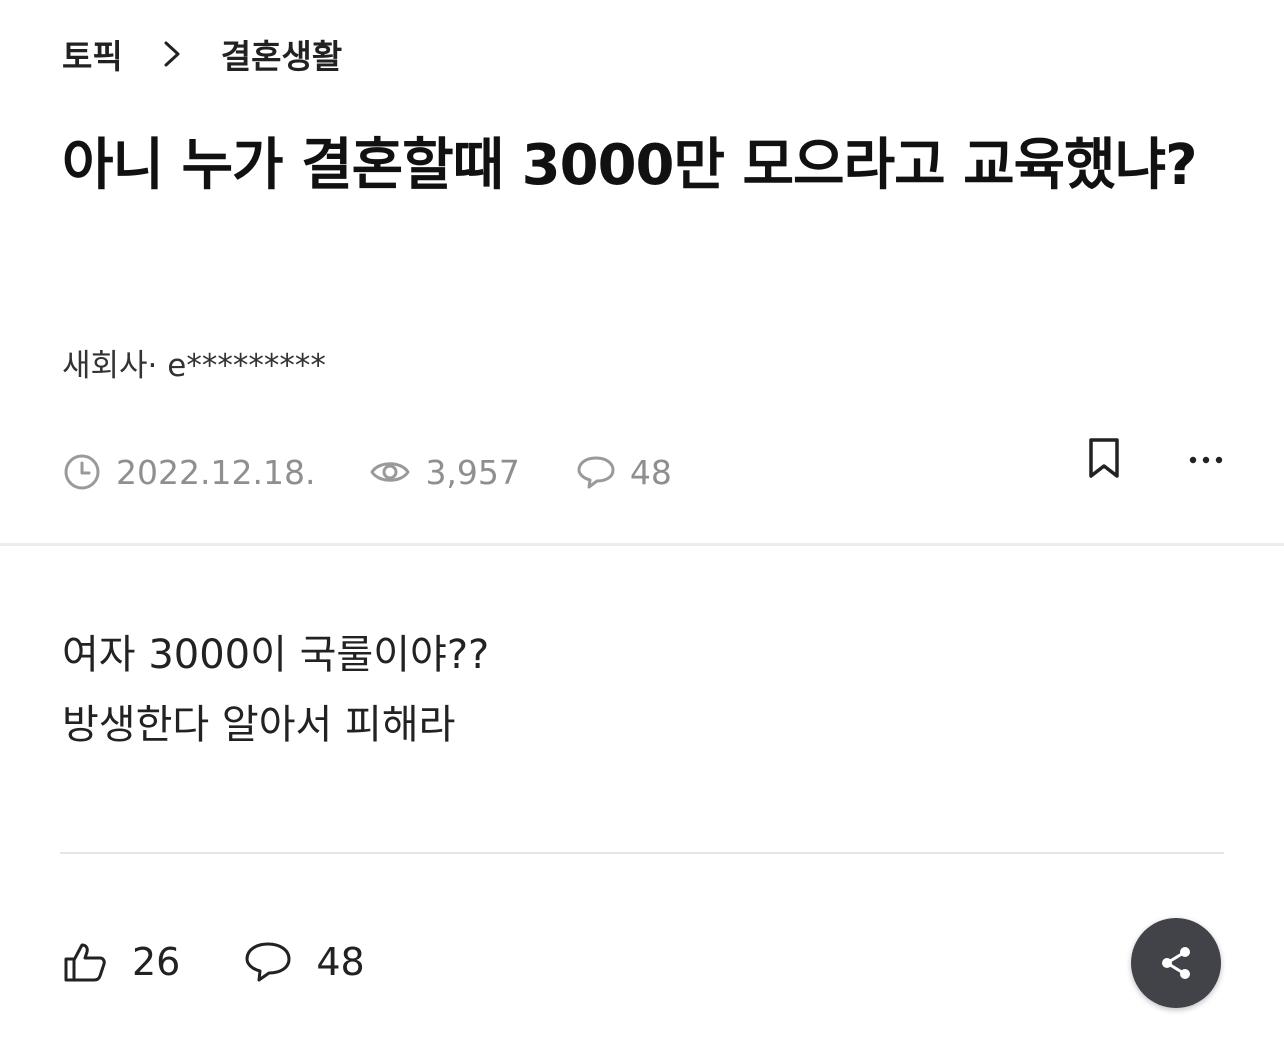 The width and height of the screenshot is (1284, 1038). Describe the element at coordinates (1155, 460) in the screenshot. I see `post-actions` at that location.